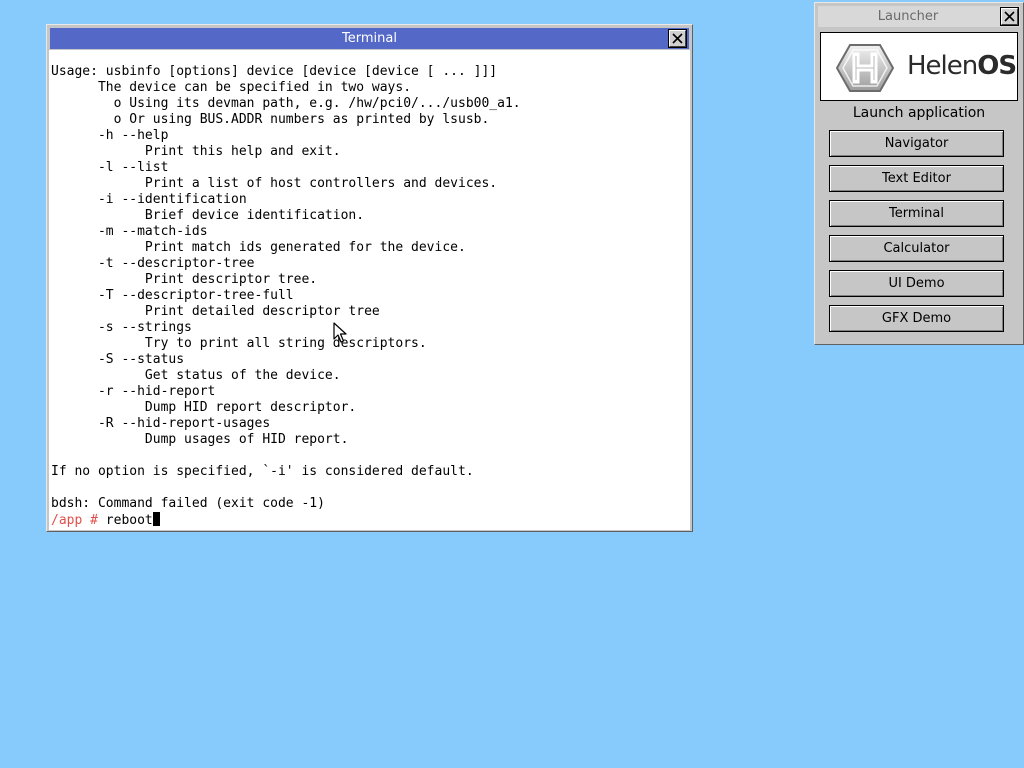 Image resolution: width=1024 pixels, height=768 pixels. Describe the element at coordinates (916, 248) in the screenshot. I see `calculator-button: Calculator` at that location.